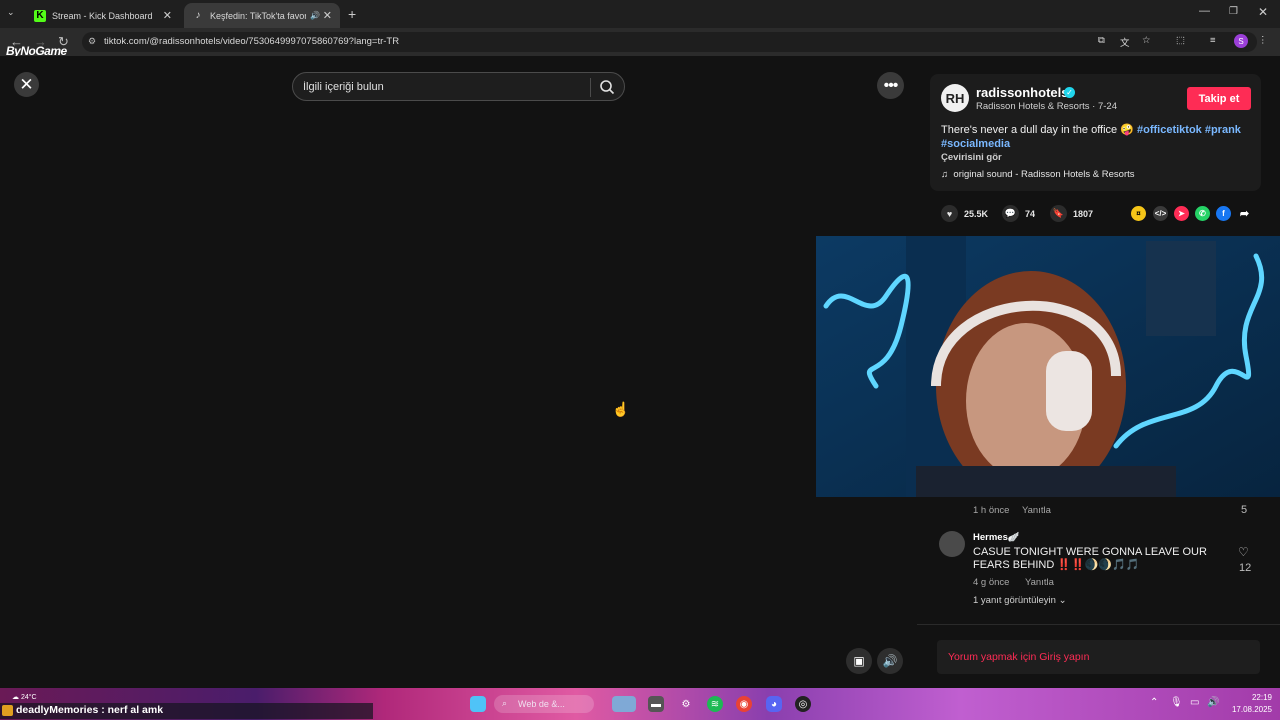  I want to click on view-replies-label: 1 yanıt görüntüleyin, so click(1014, 600).